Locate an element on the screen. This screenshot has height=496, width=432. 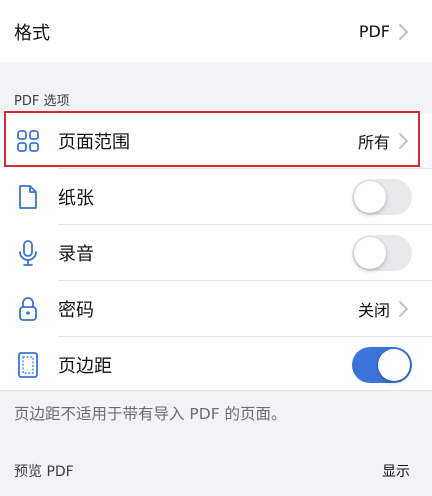
password-value: 关闭 is located at coordinates (373, 310).